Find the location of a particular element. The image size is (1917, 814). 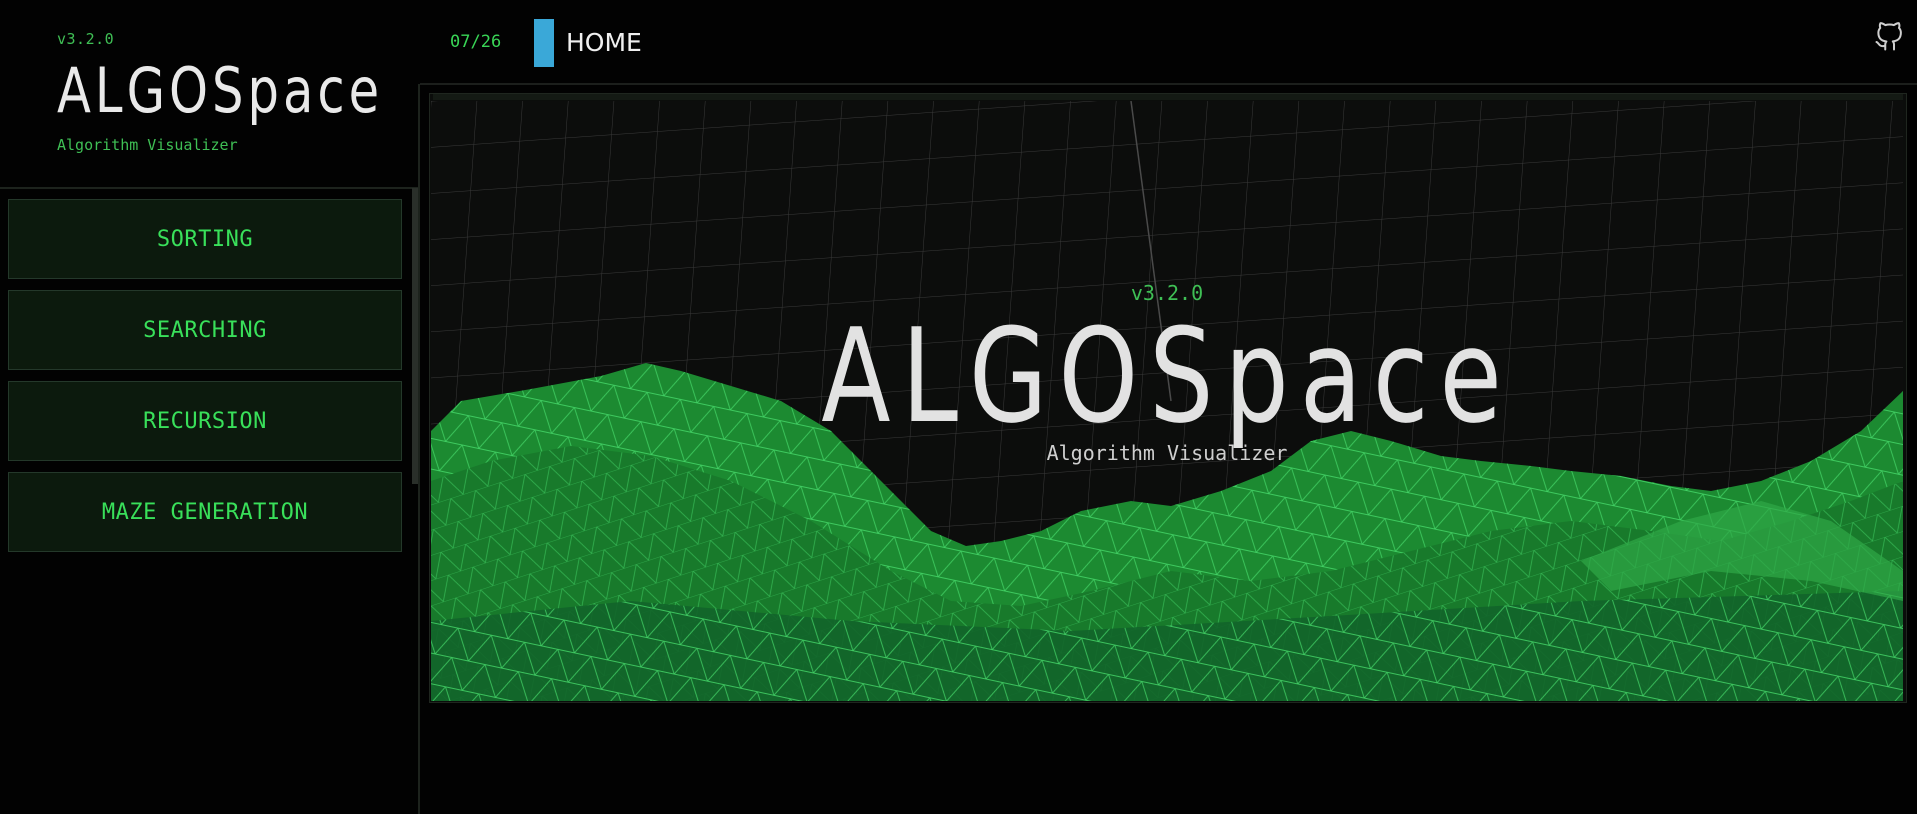

header-rule is located at coordinates (1168, 84).